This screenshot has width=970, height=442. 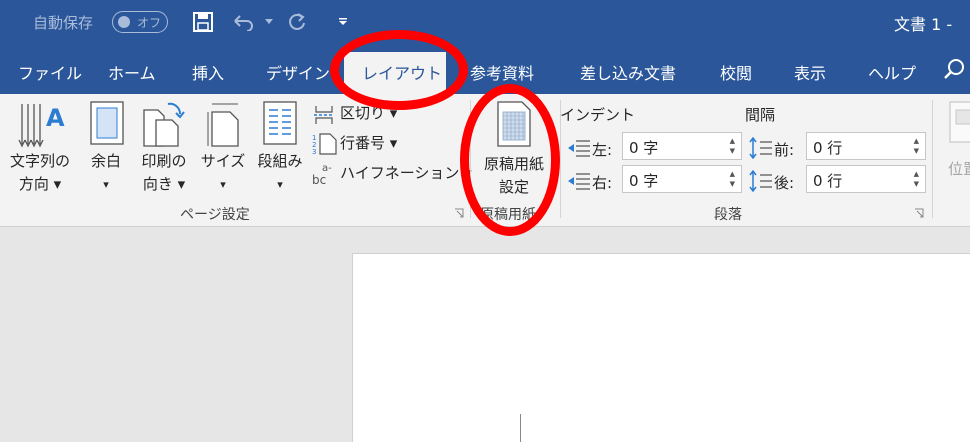 I want to click on save-icon, so click(x=203, y=22).